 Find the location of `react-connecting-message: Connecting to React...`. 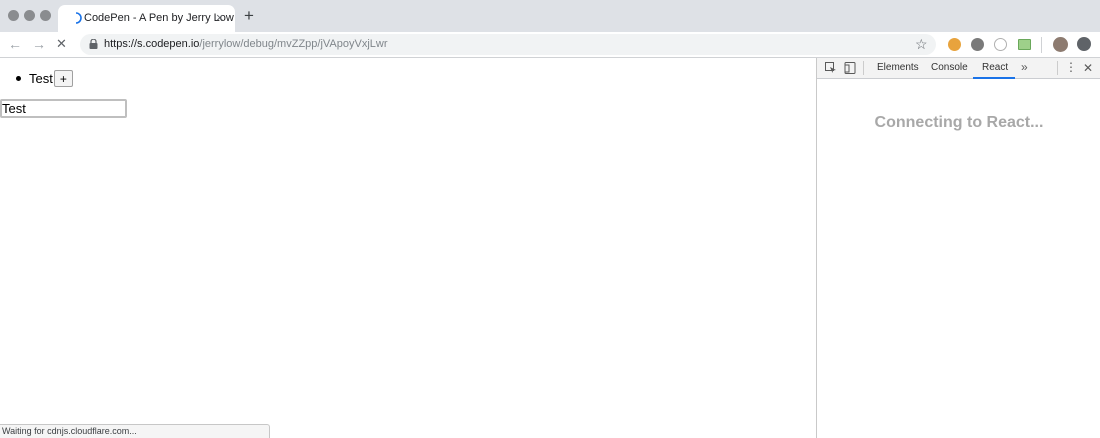

react-connecting-message: Connecting to React... is located at coordinates (959, 122).